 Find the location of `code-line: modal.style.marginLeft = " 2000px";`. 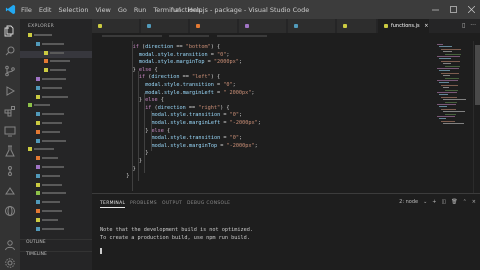

code-line: modal.style.marginLeft = " 2000px"; is located at coordinates (199, 93).